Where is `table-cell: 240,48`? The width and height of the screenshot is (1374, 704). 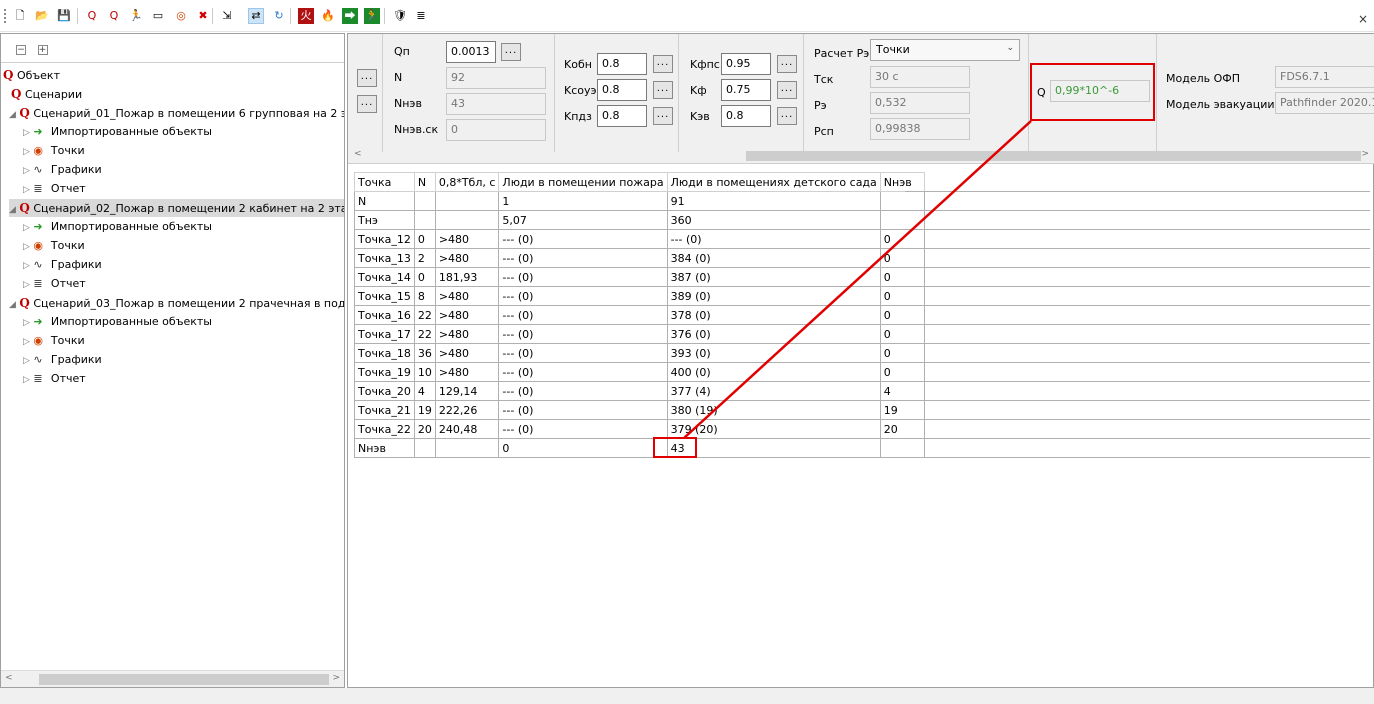 table-cell: 240,48 is located at coordinates (467, 429).